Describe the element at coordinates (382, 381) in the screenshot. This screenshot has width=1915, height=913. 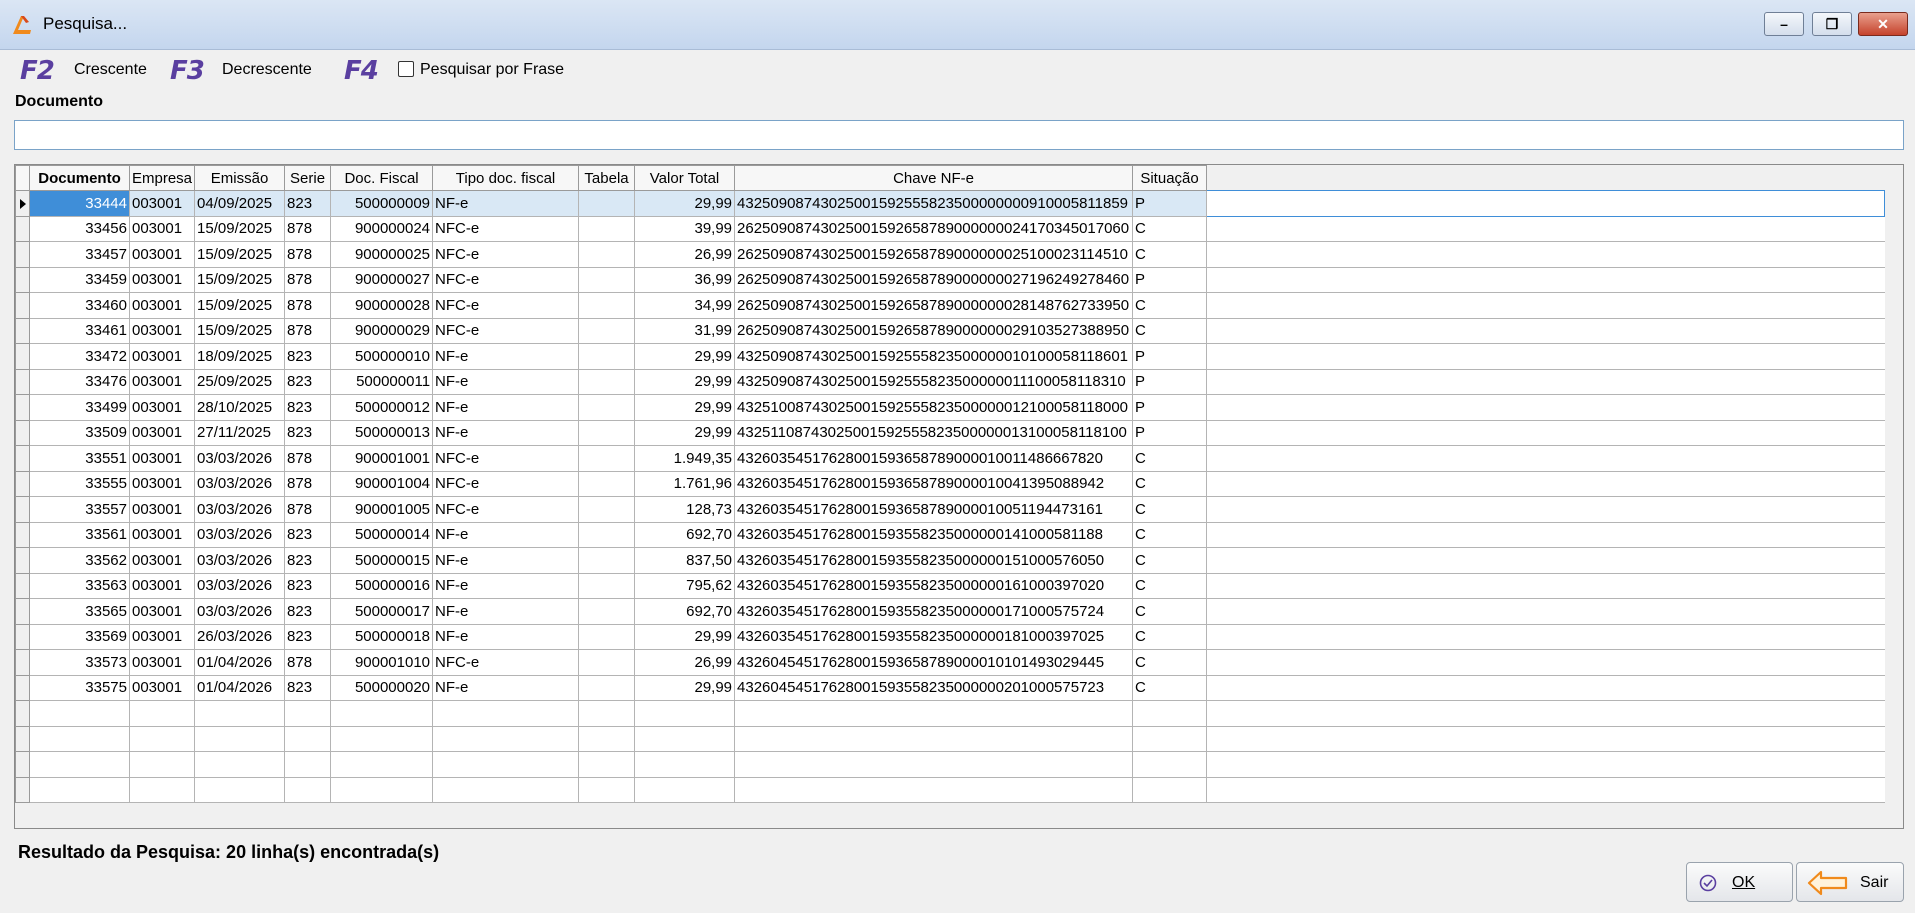
I see `cell-doc-fiscal: 500000011` at that location.